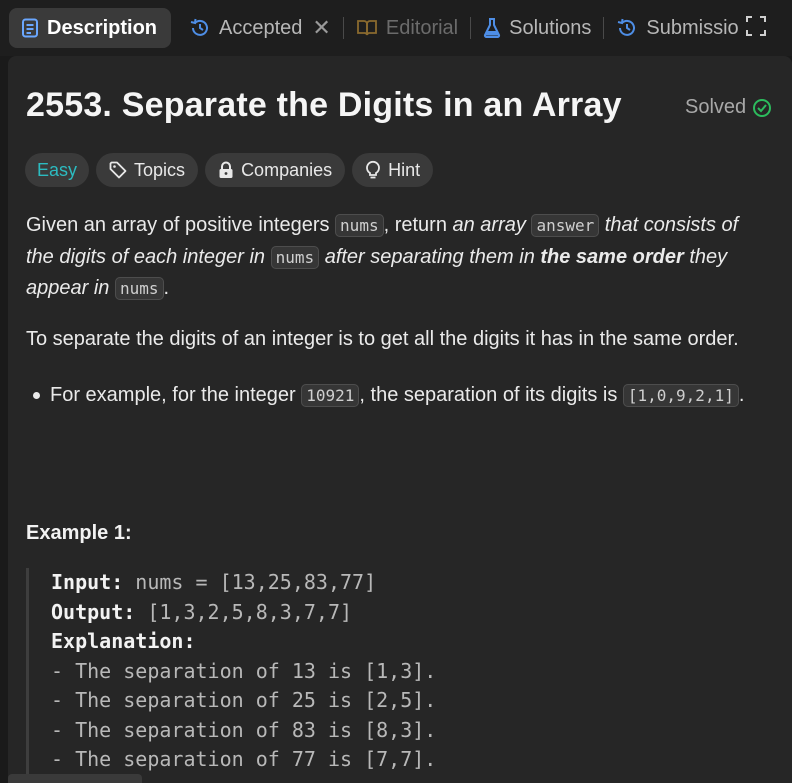  I want to click on tab-description: Description, so click(90, 28).